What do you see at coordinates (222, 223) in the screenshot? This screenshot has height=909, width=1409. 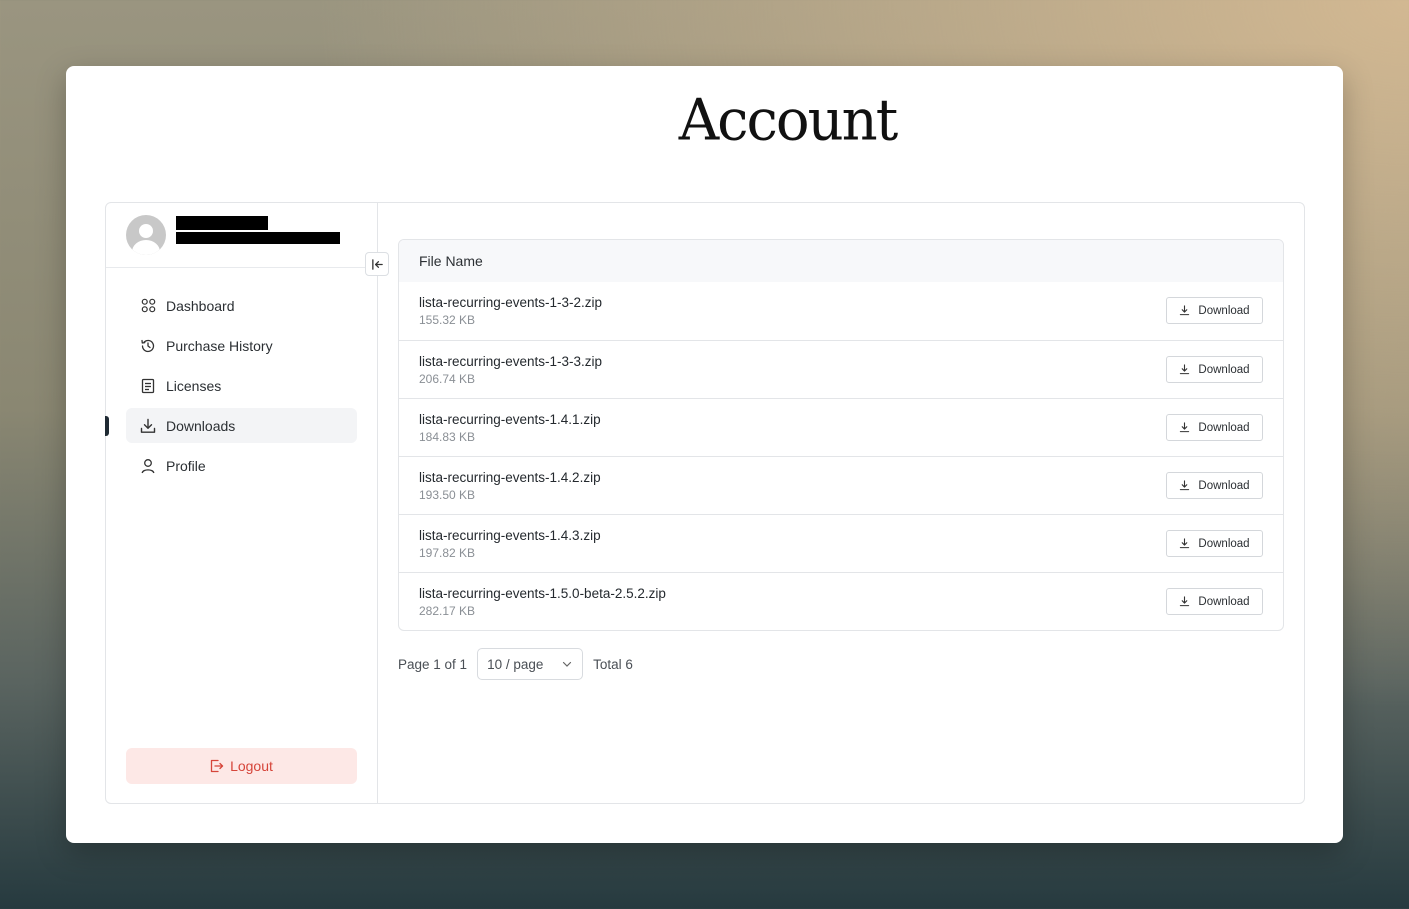 I see `redacted-username` at bounding box center [222, 223].